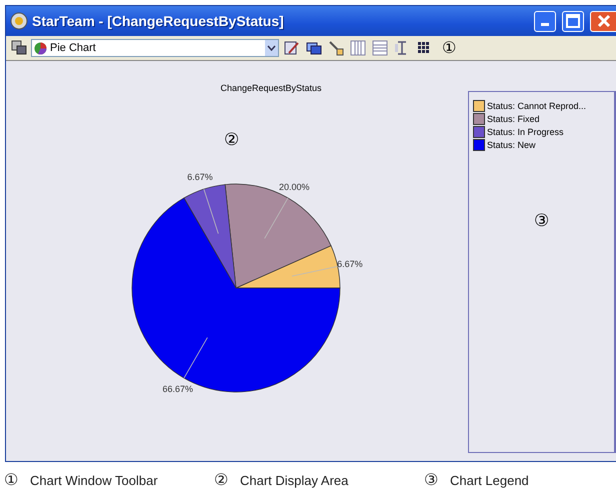 This screenshot has width=616, height=499. What do you see at coordinates (511, 145) in the screenshot?
I see `legend-label: Status: New` at bounding box center [511, 145].